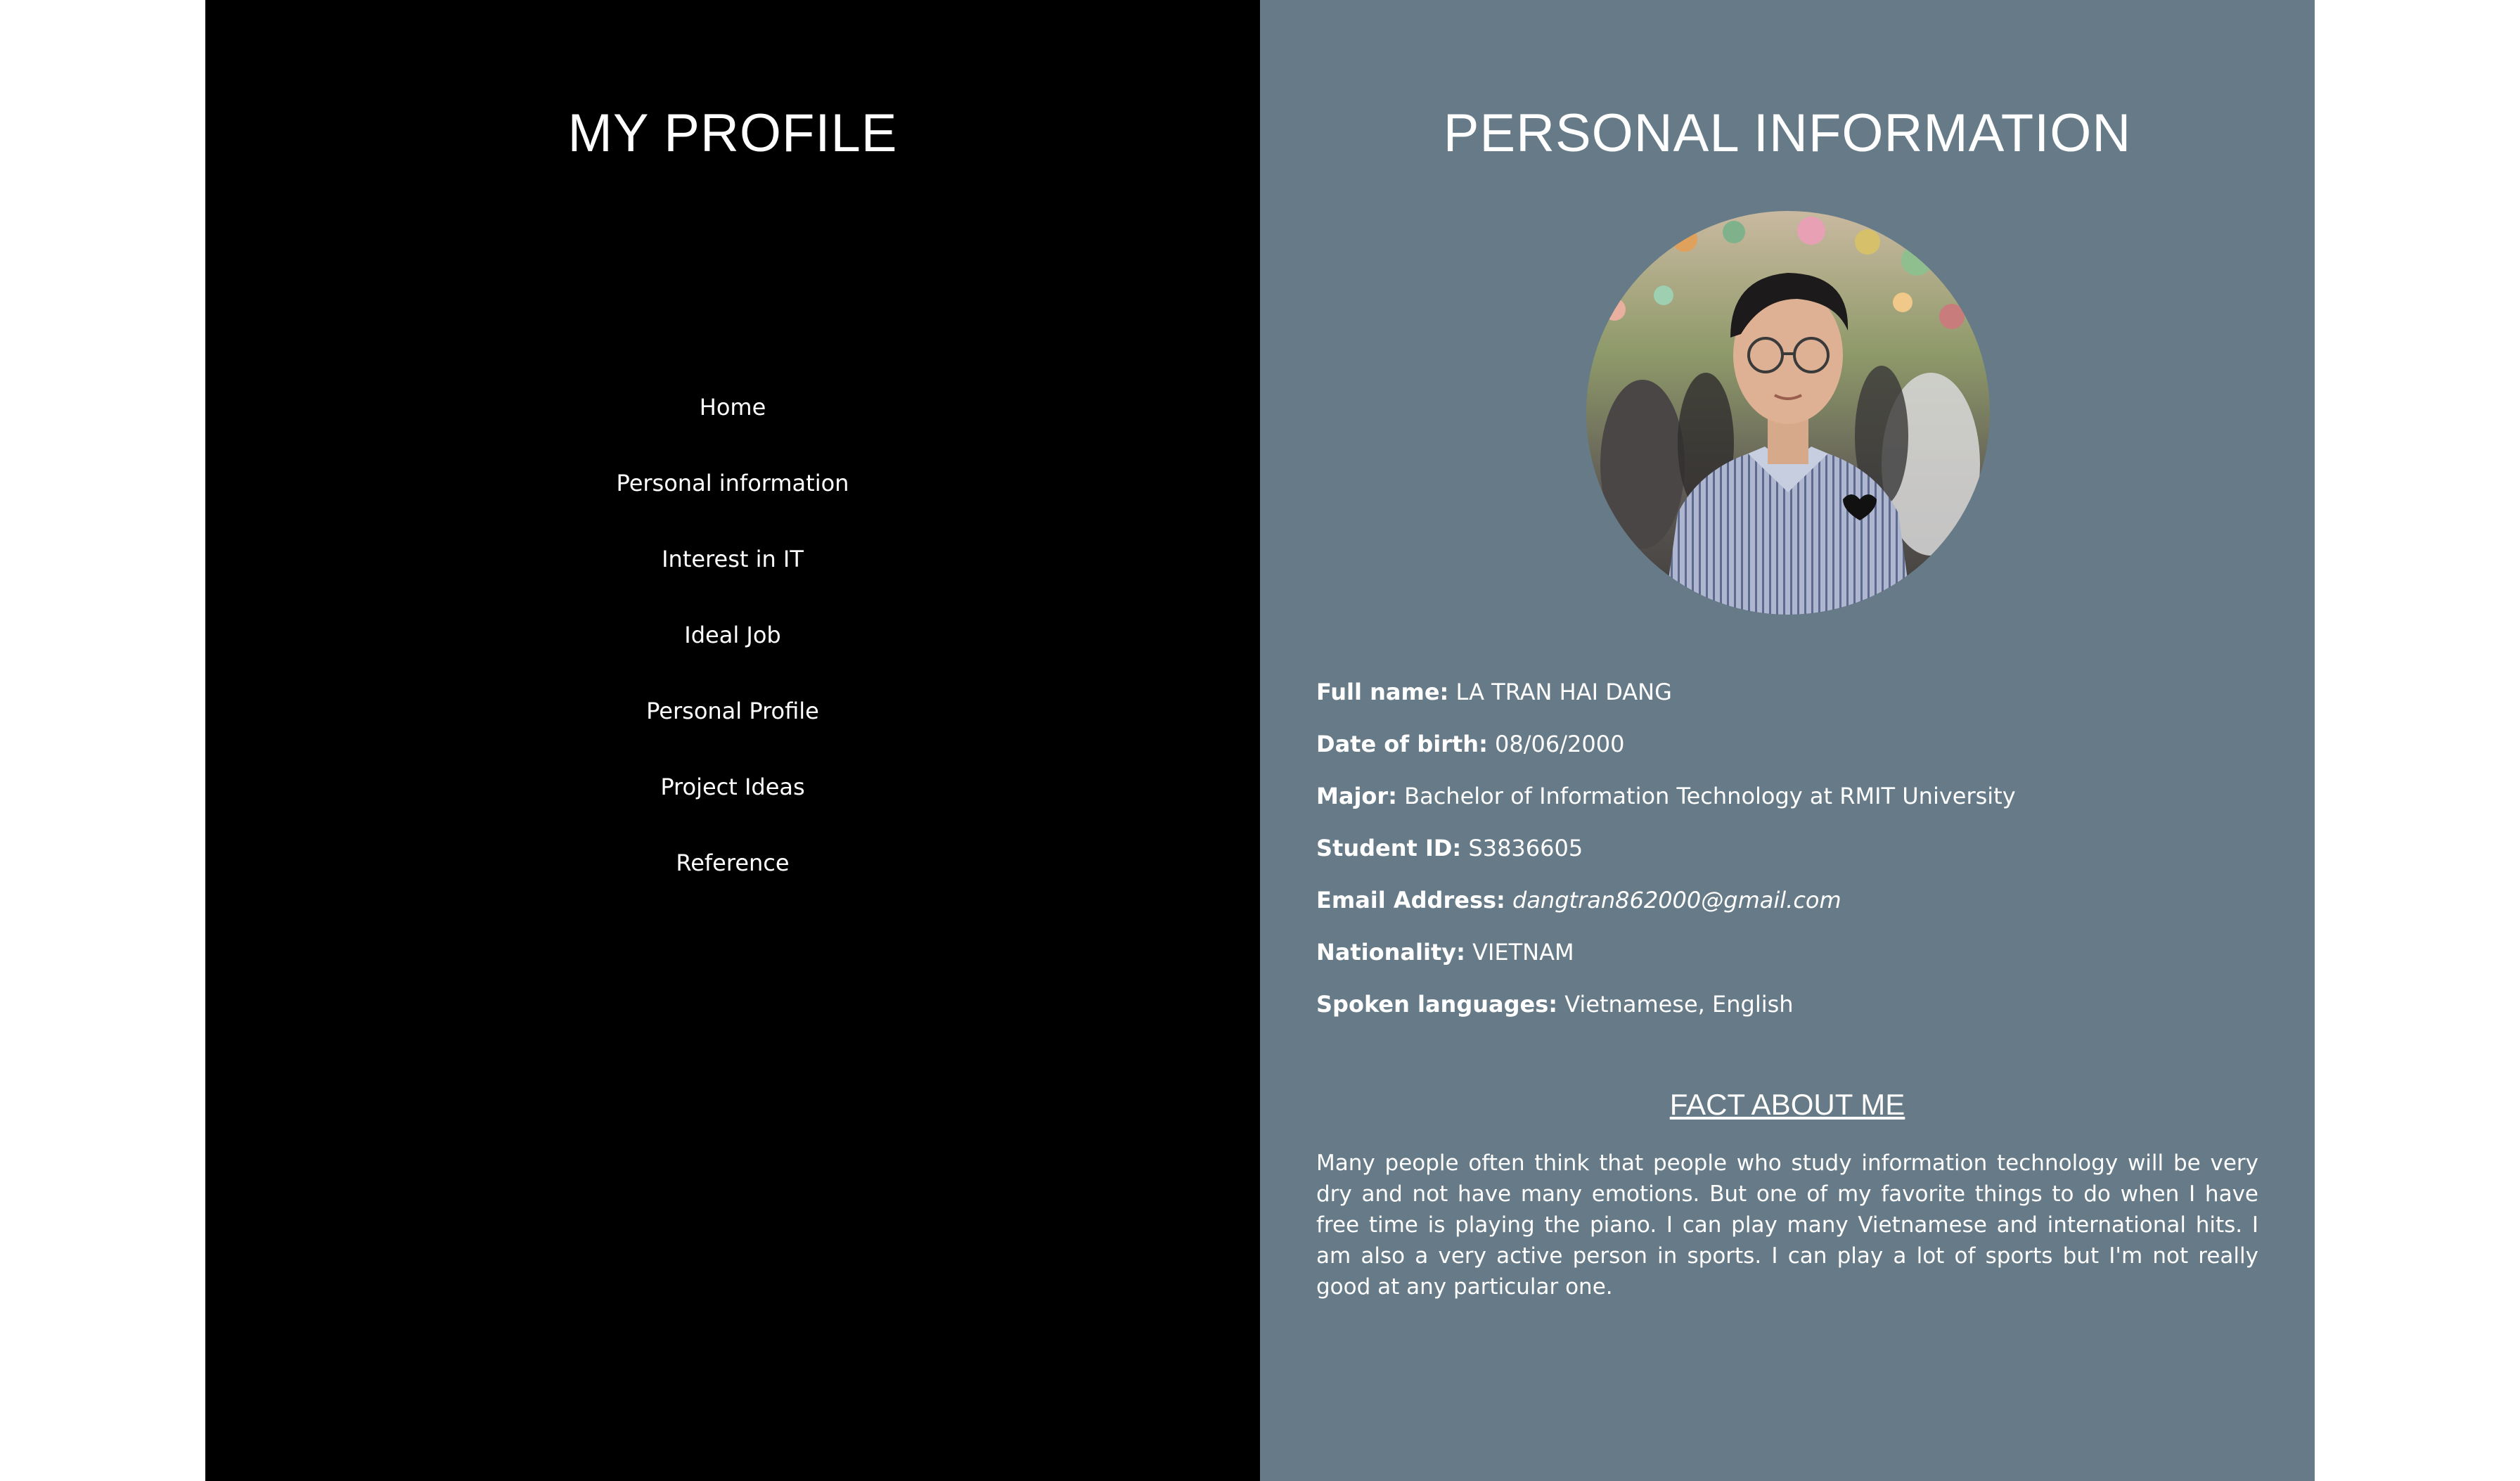  What do you see at coordinates (732, 729) in the screenshot?
I see `nav-item-personal-profile: Personal Profile` at bounding box center [732, 729].